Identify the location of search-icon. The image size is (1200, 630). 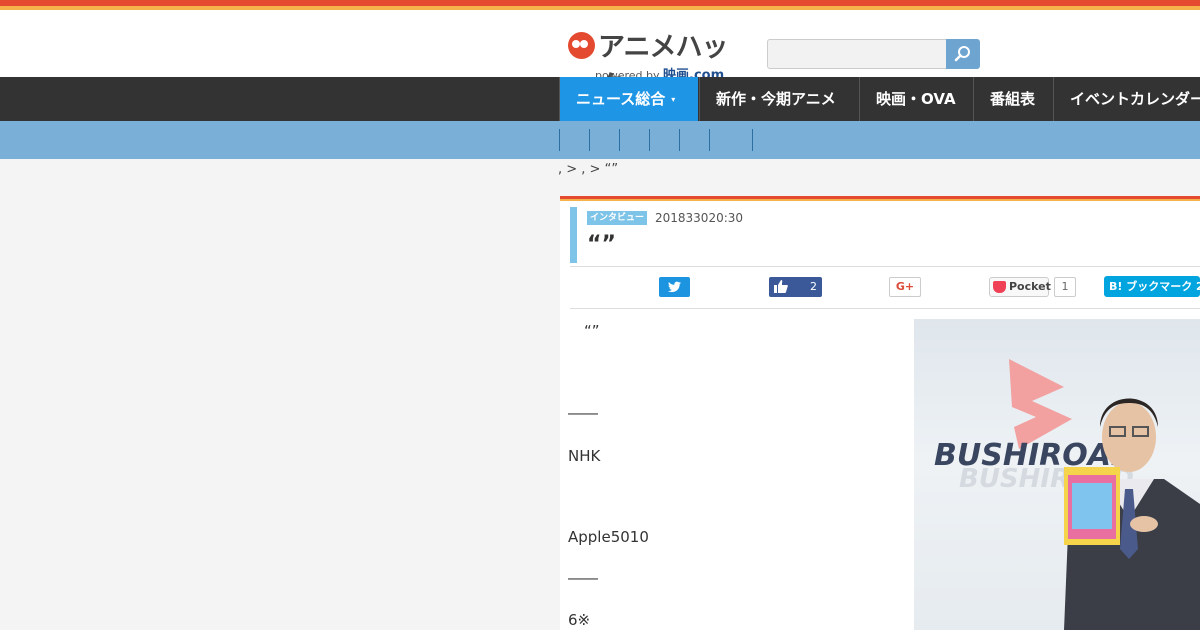
(962, 54).